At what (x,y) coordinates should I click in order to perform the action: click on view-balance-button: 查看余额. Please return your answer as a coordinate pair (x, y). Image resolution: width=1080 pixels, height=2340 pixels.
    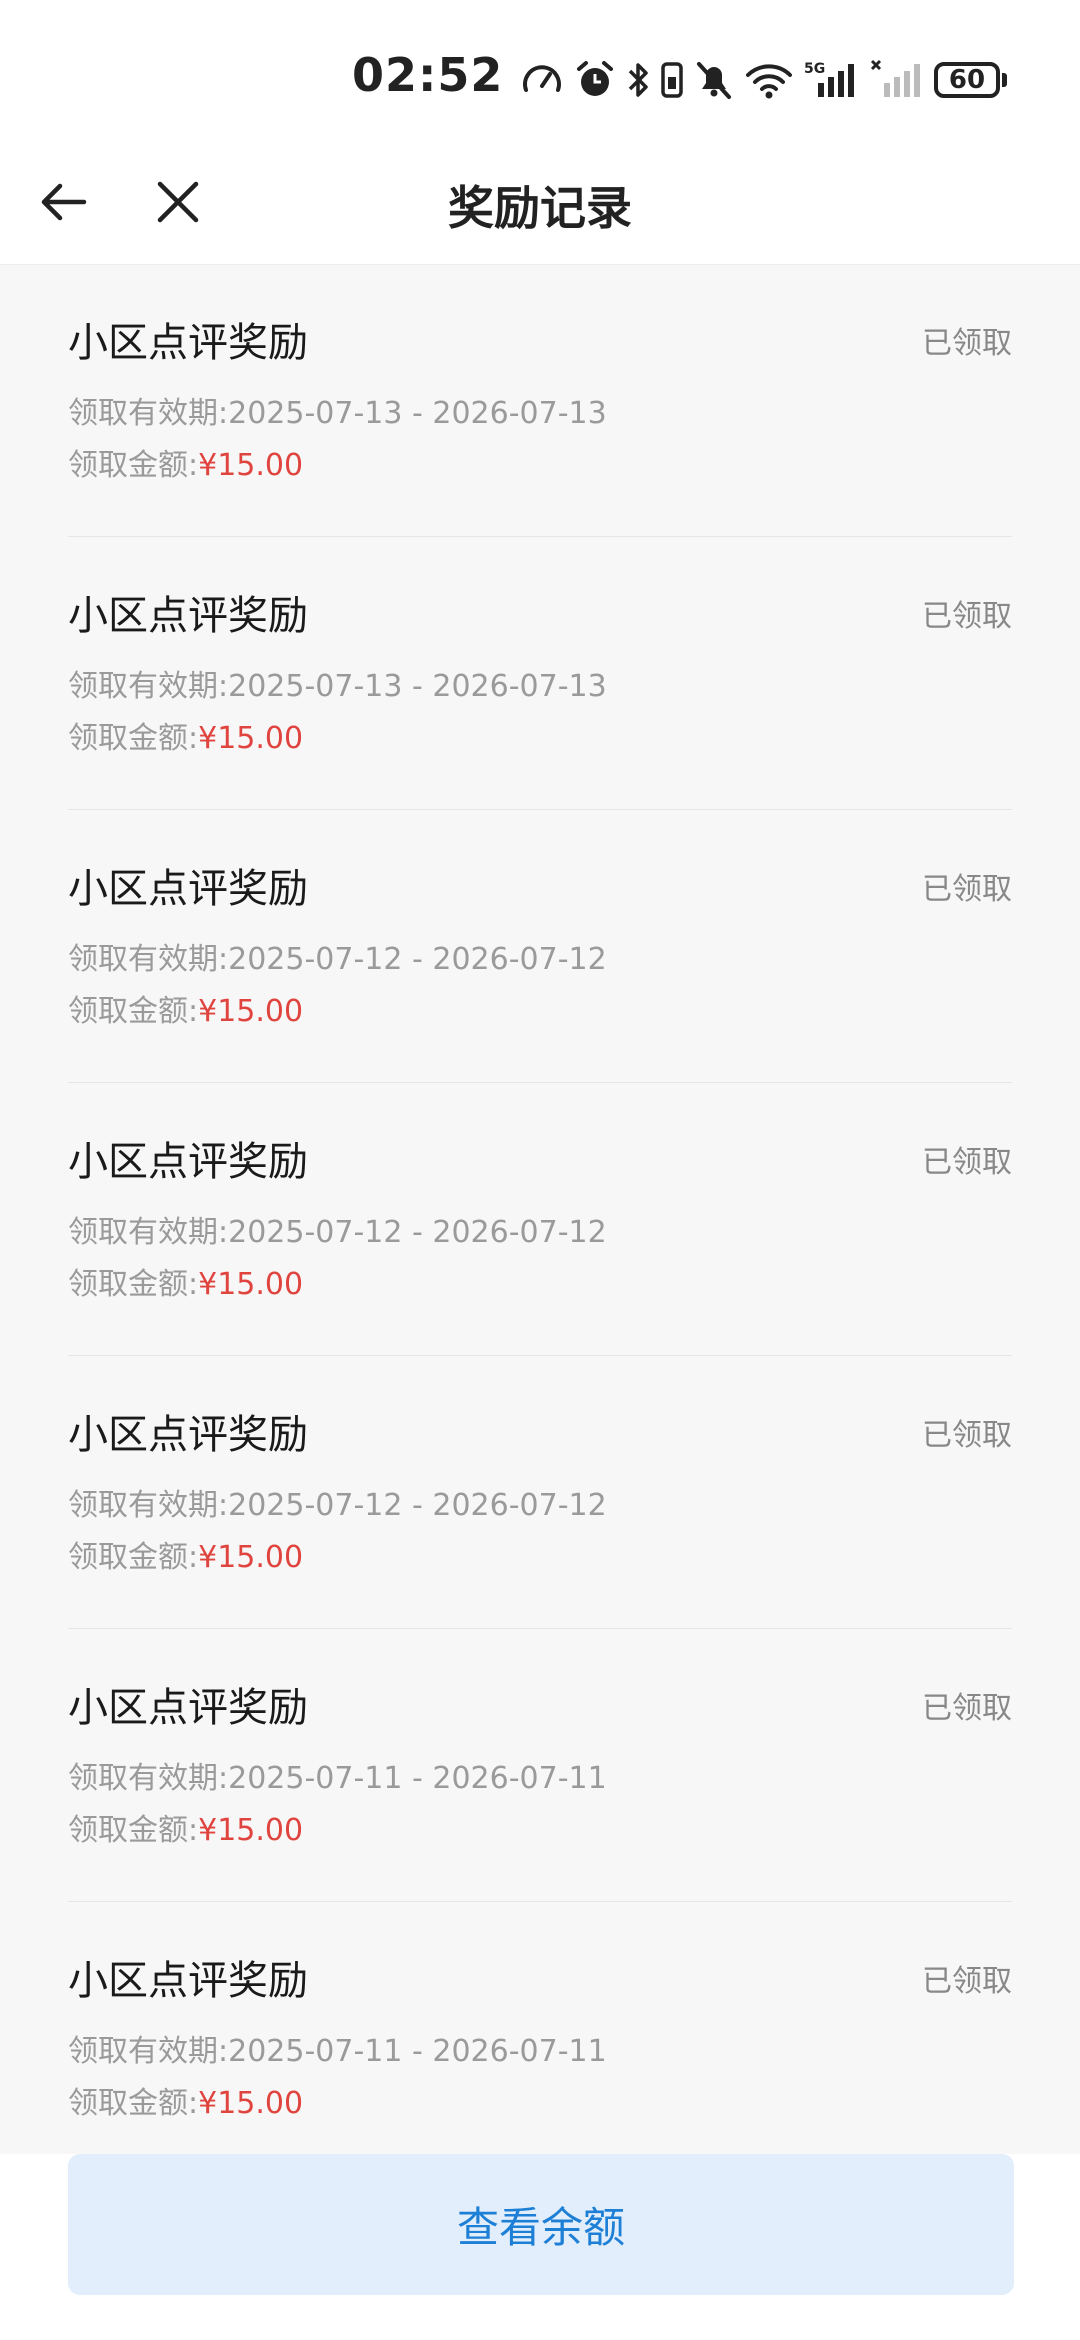
    Looking at the image, I should click on (541, 2224).